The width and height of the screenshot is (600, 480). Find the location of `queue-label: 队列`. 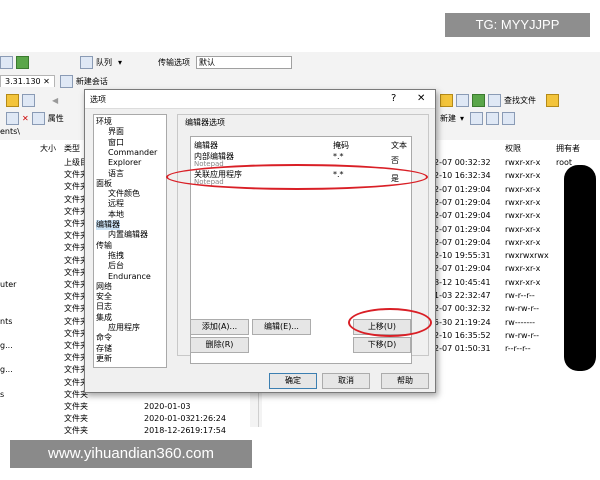

queue-label: 队列 is located at coordinates (104, 62).